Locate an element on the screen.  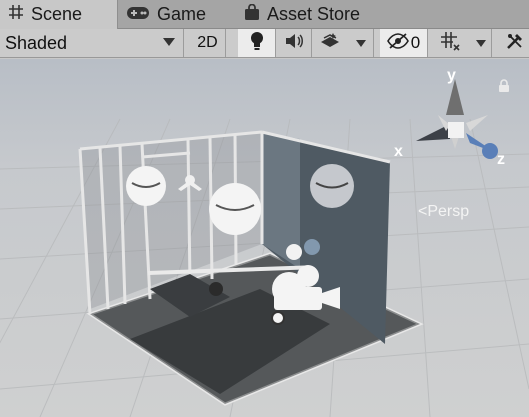
axis-y-label: y is located at coordinates (451, 75).